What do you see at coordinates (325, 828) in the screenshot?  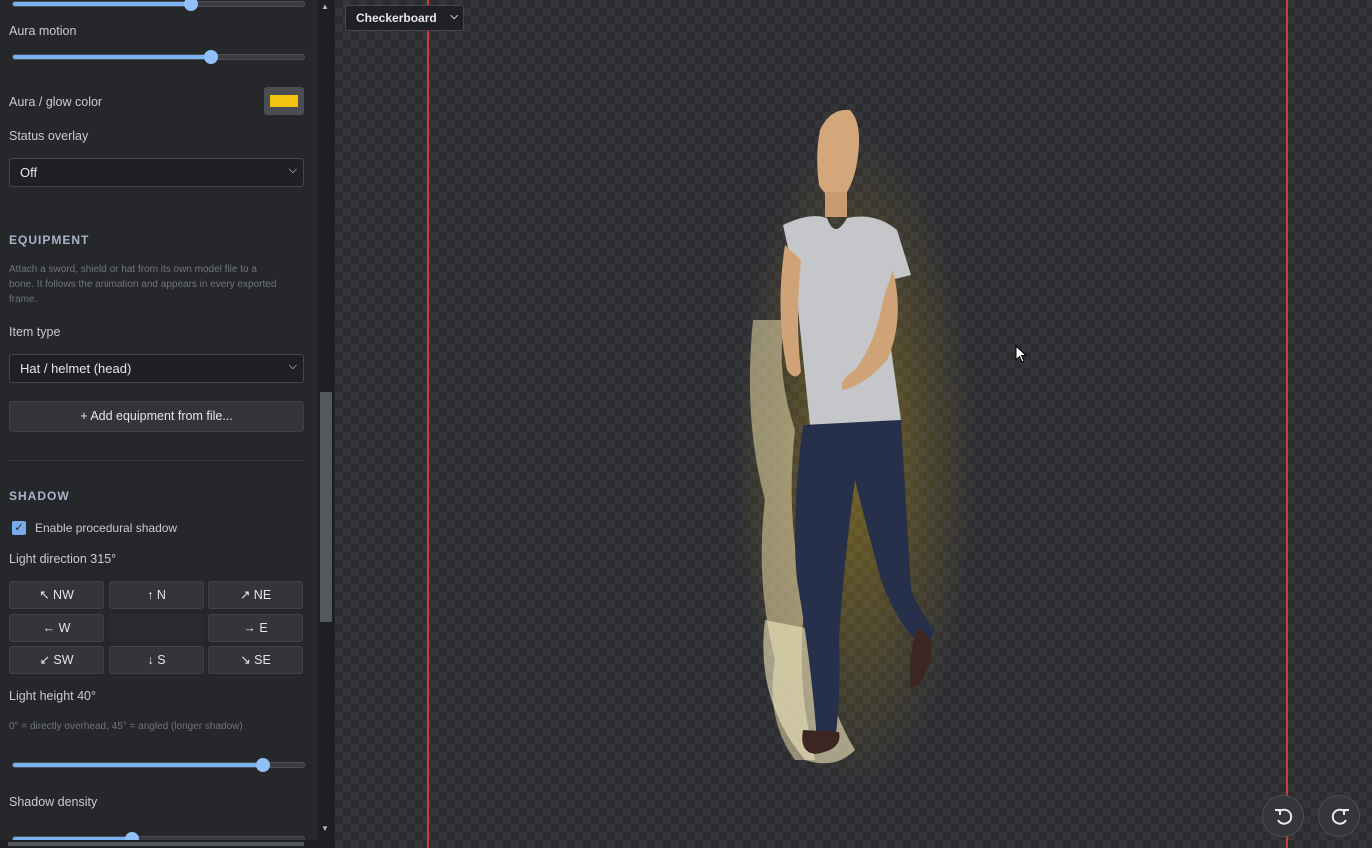 I see `scroll-down-arrow-icon: ▼` at bounding box center [325, 828].